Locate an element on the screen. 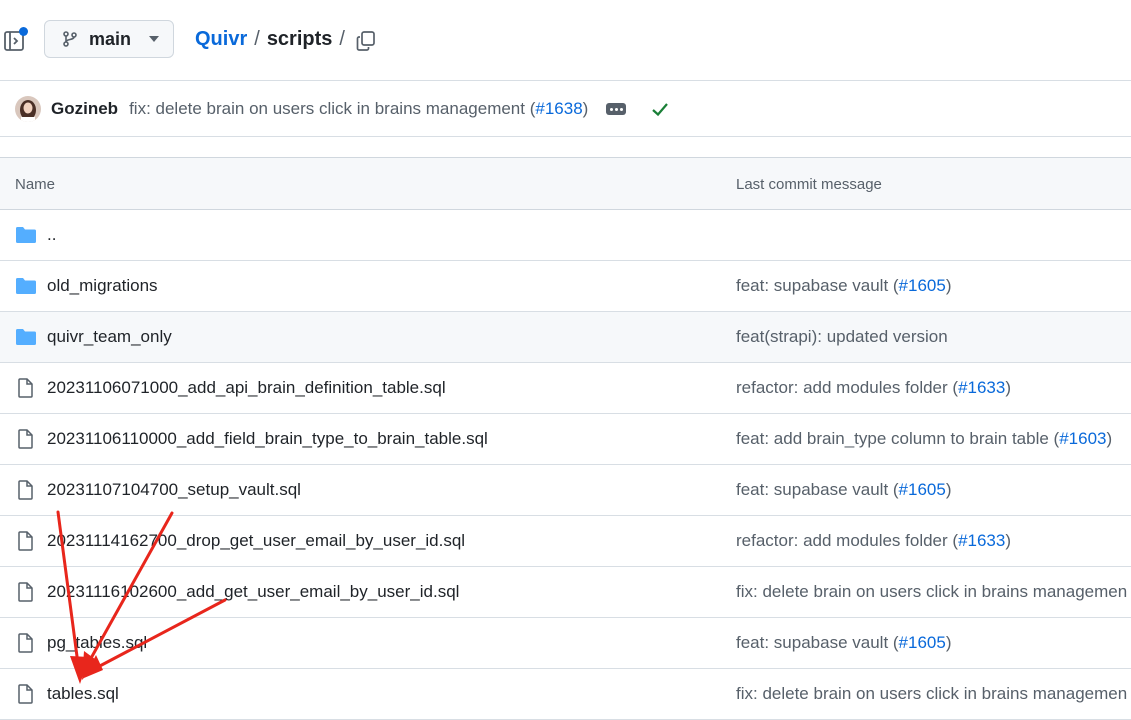 This screenshot has height=720, width=1131. copy-icon is located at coordinates (366, 41).